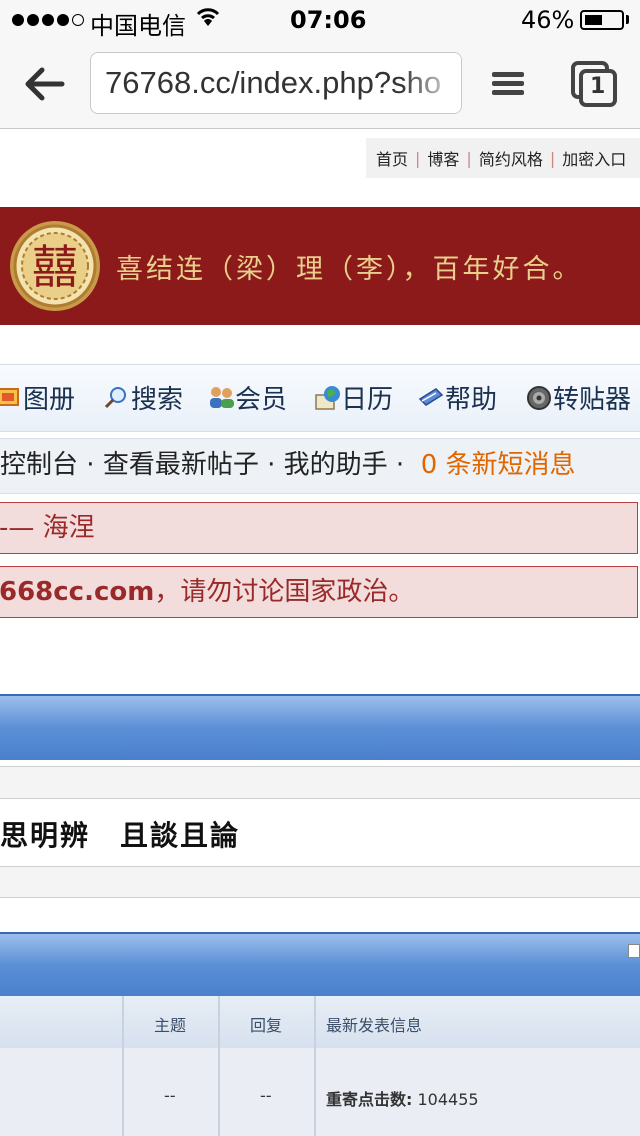  Describe the element at coordinates (68, 528) in the screenshot. I see `quote-author: 海涅` at that location.